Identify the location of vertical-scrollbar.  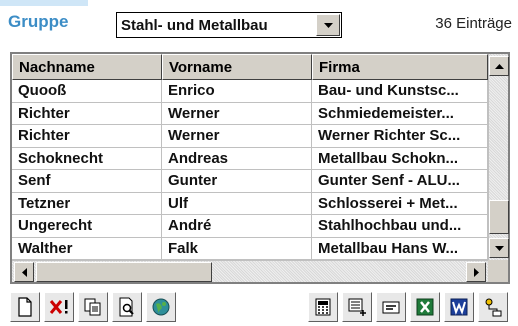
(498, 157).